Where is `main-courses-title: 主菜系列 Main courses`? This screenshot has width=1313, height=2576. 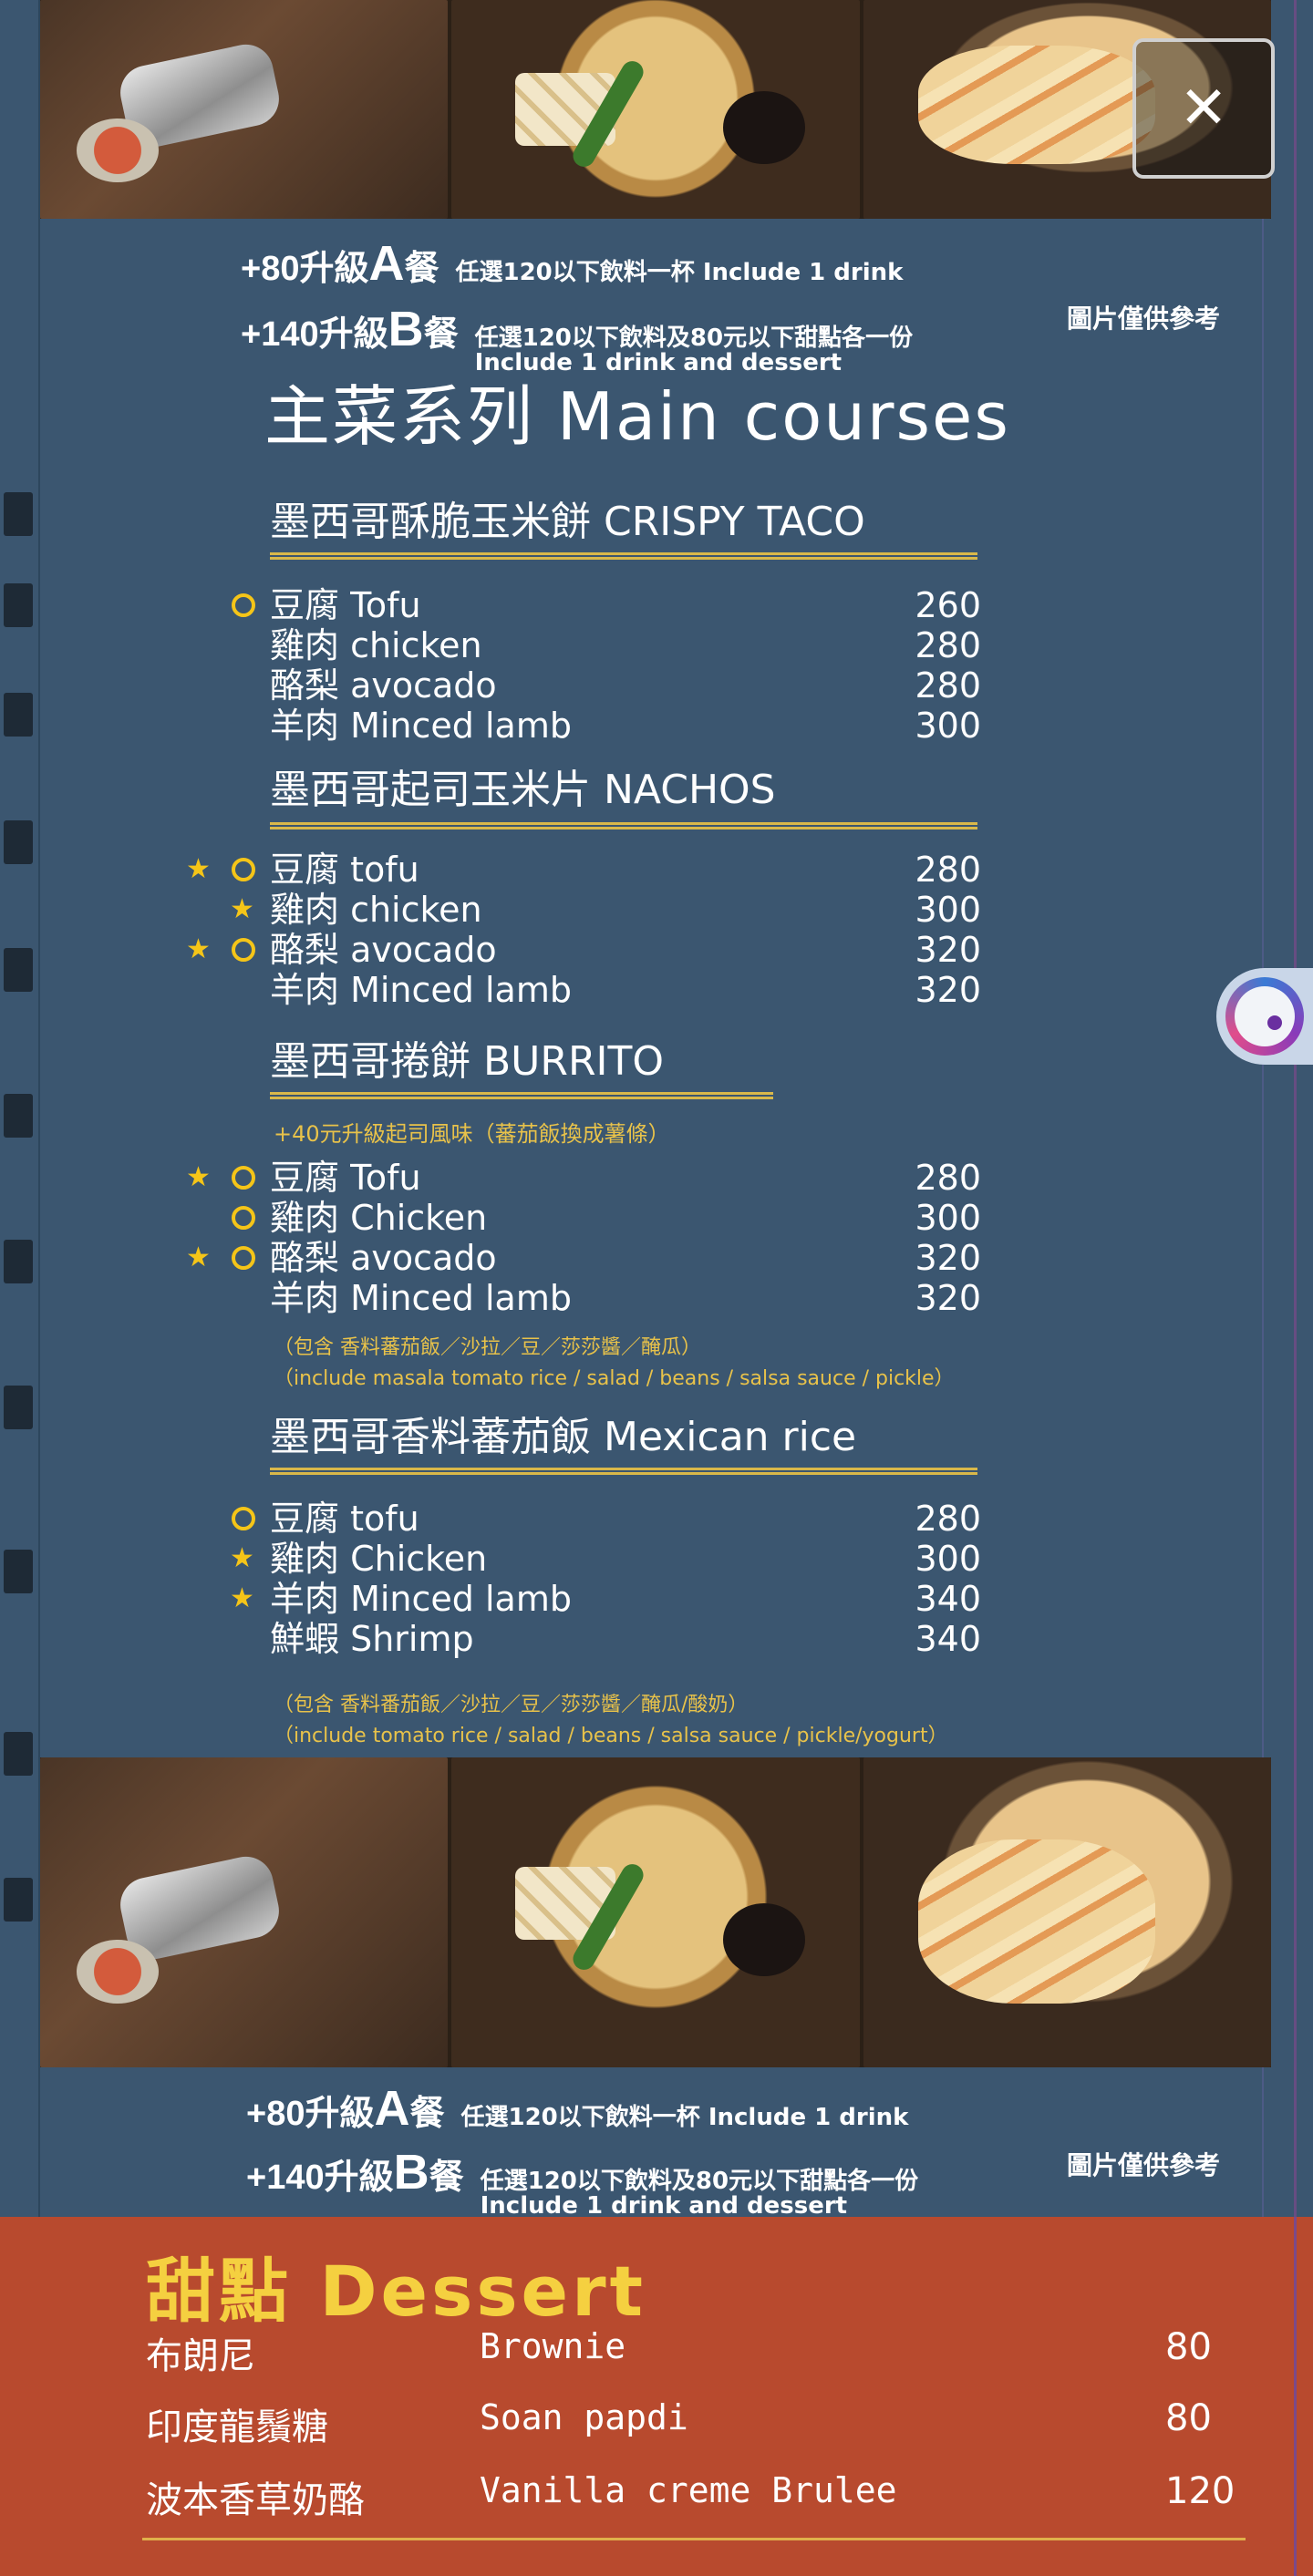
main-courses-title: 主菜系列 Main courses is located at coordinates (637, 416).